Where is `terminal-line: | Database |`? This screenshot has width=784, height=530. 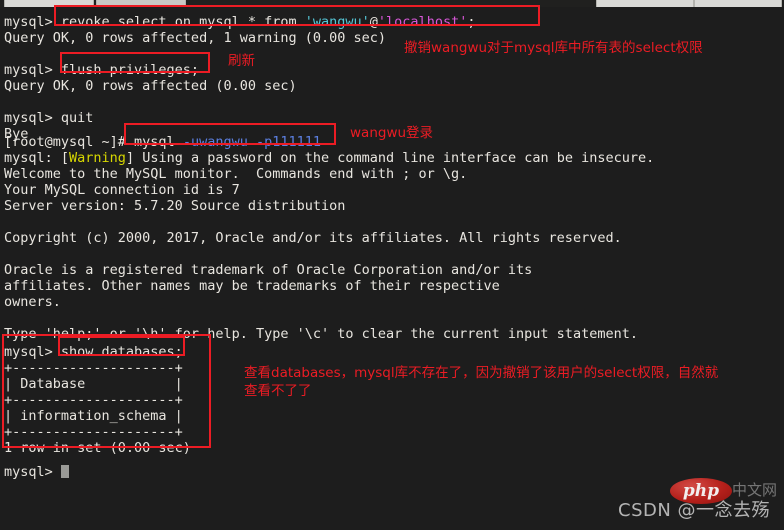 terminal-line: | Database | is located at coordinates (93, 384).